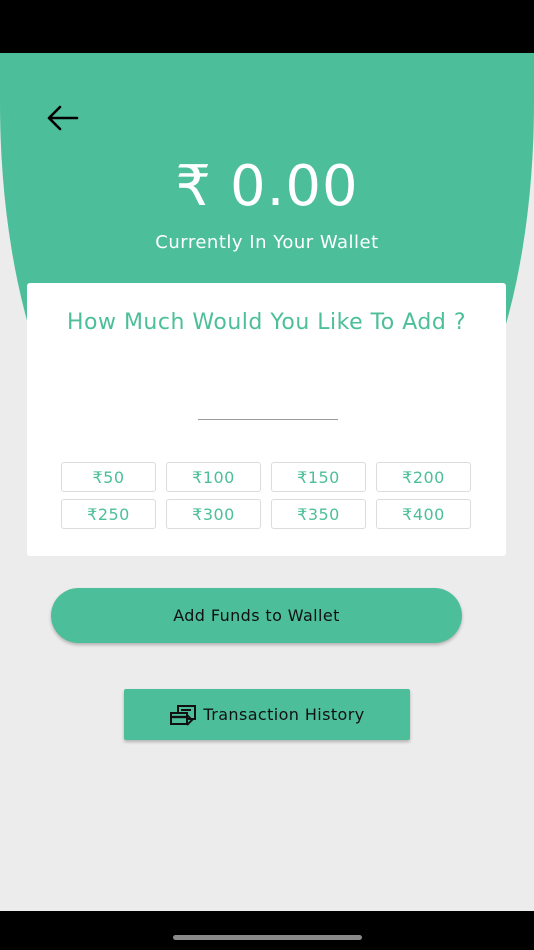 This screenshot has width=534, height=950. I want to click on wallet-balance: ₹0.00, so click(267, 187).